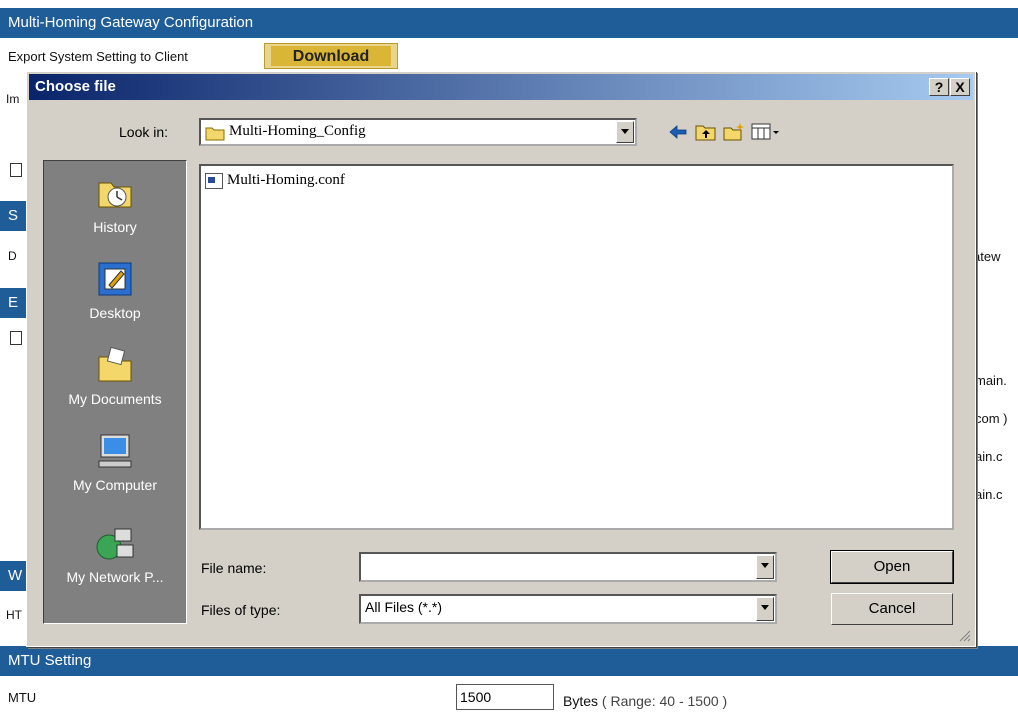 The width and height of the screenshot is (1018, 723). I want to click on gateway-text-clipped: atew, so click(987, 256).